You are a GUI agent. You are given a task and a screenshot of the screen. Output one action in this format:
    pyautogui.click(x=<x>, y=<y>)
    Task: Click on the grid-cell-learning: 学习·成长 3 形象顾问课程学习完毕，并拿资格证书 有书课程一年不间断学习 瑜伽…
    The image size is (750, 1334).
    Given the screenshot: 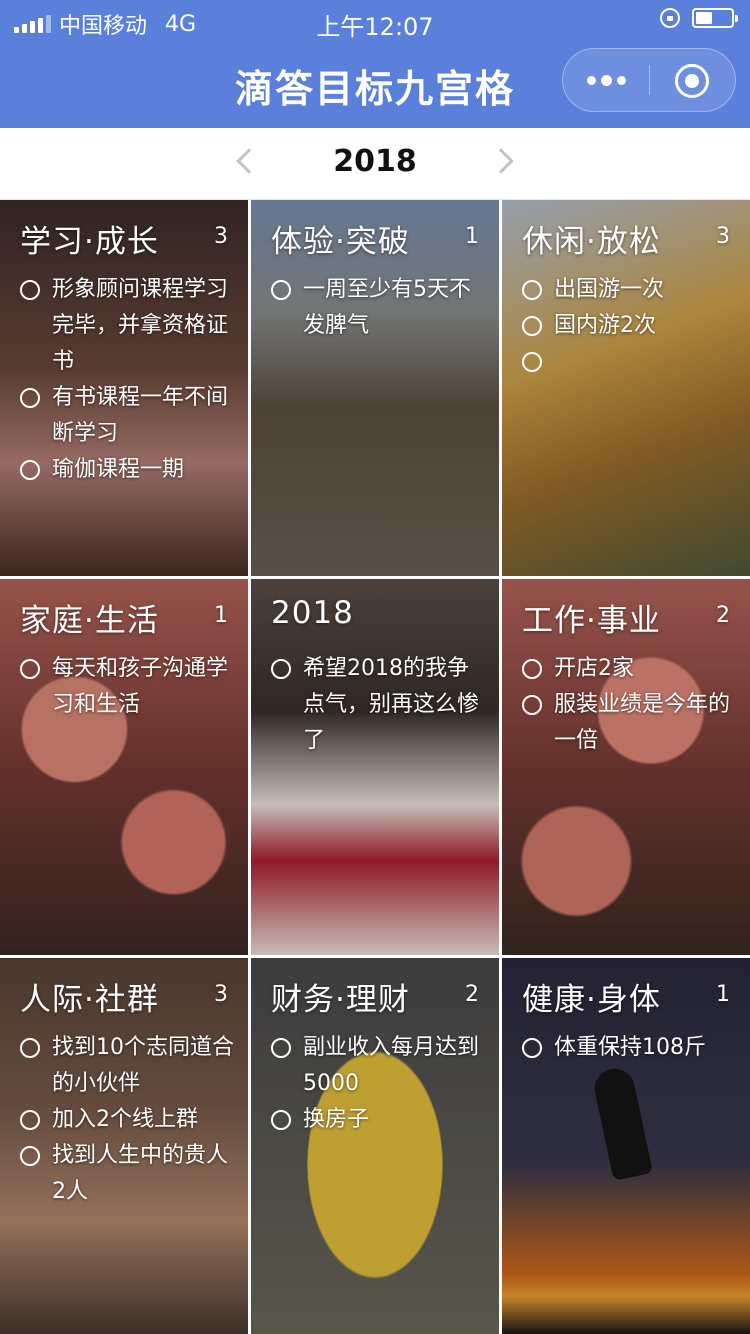 What is the action you would take?
    pyautogui.click(x=124, y=388)
    